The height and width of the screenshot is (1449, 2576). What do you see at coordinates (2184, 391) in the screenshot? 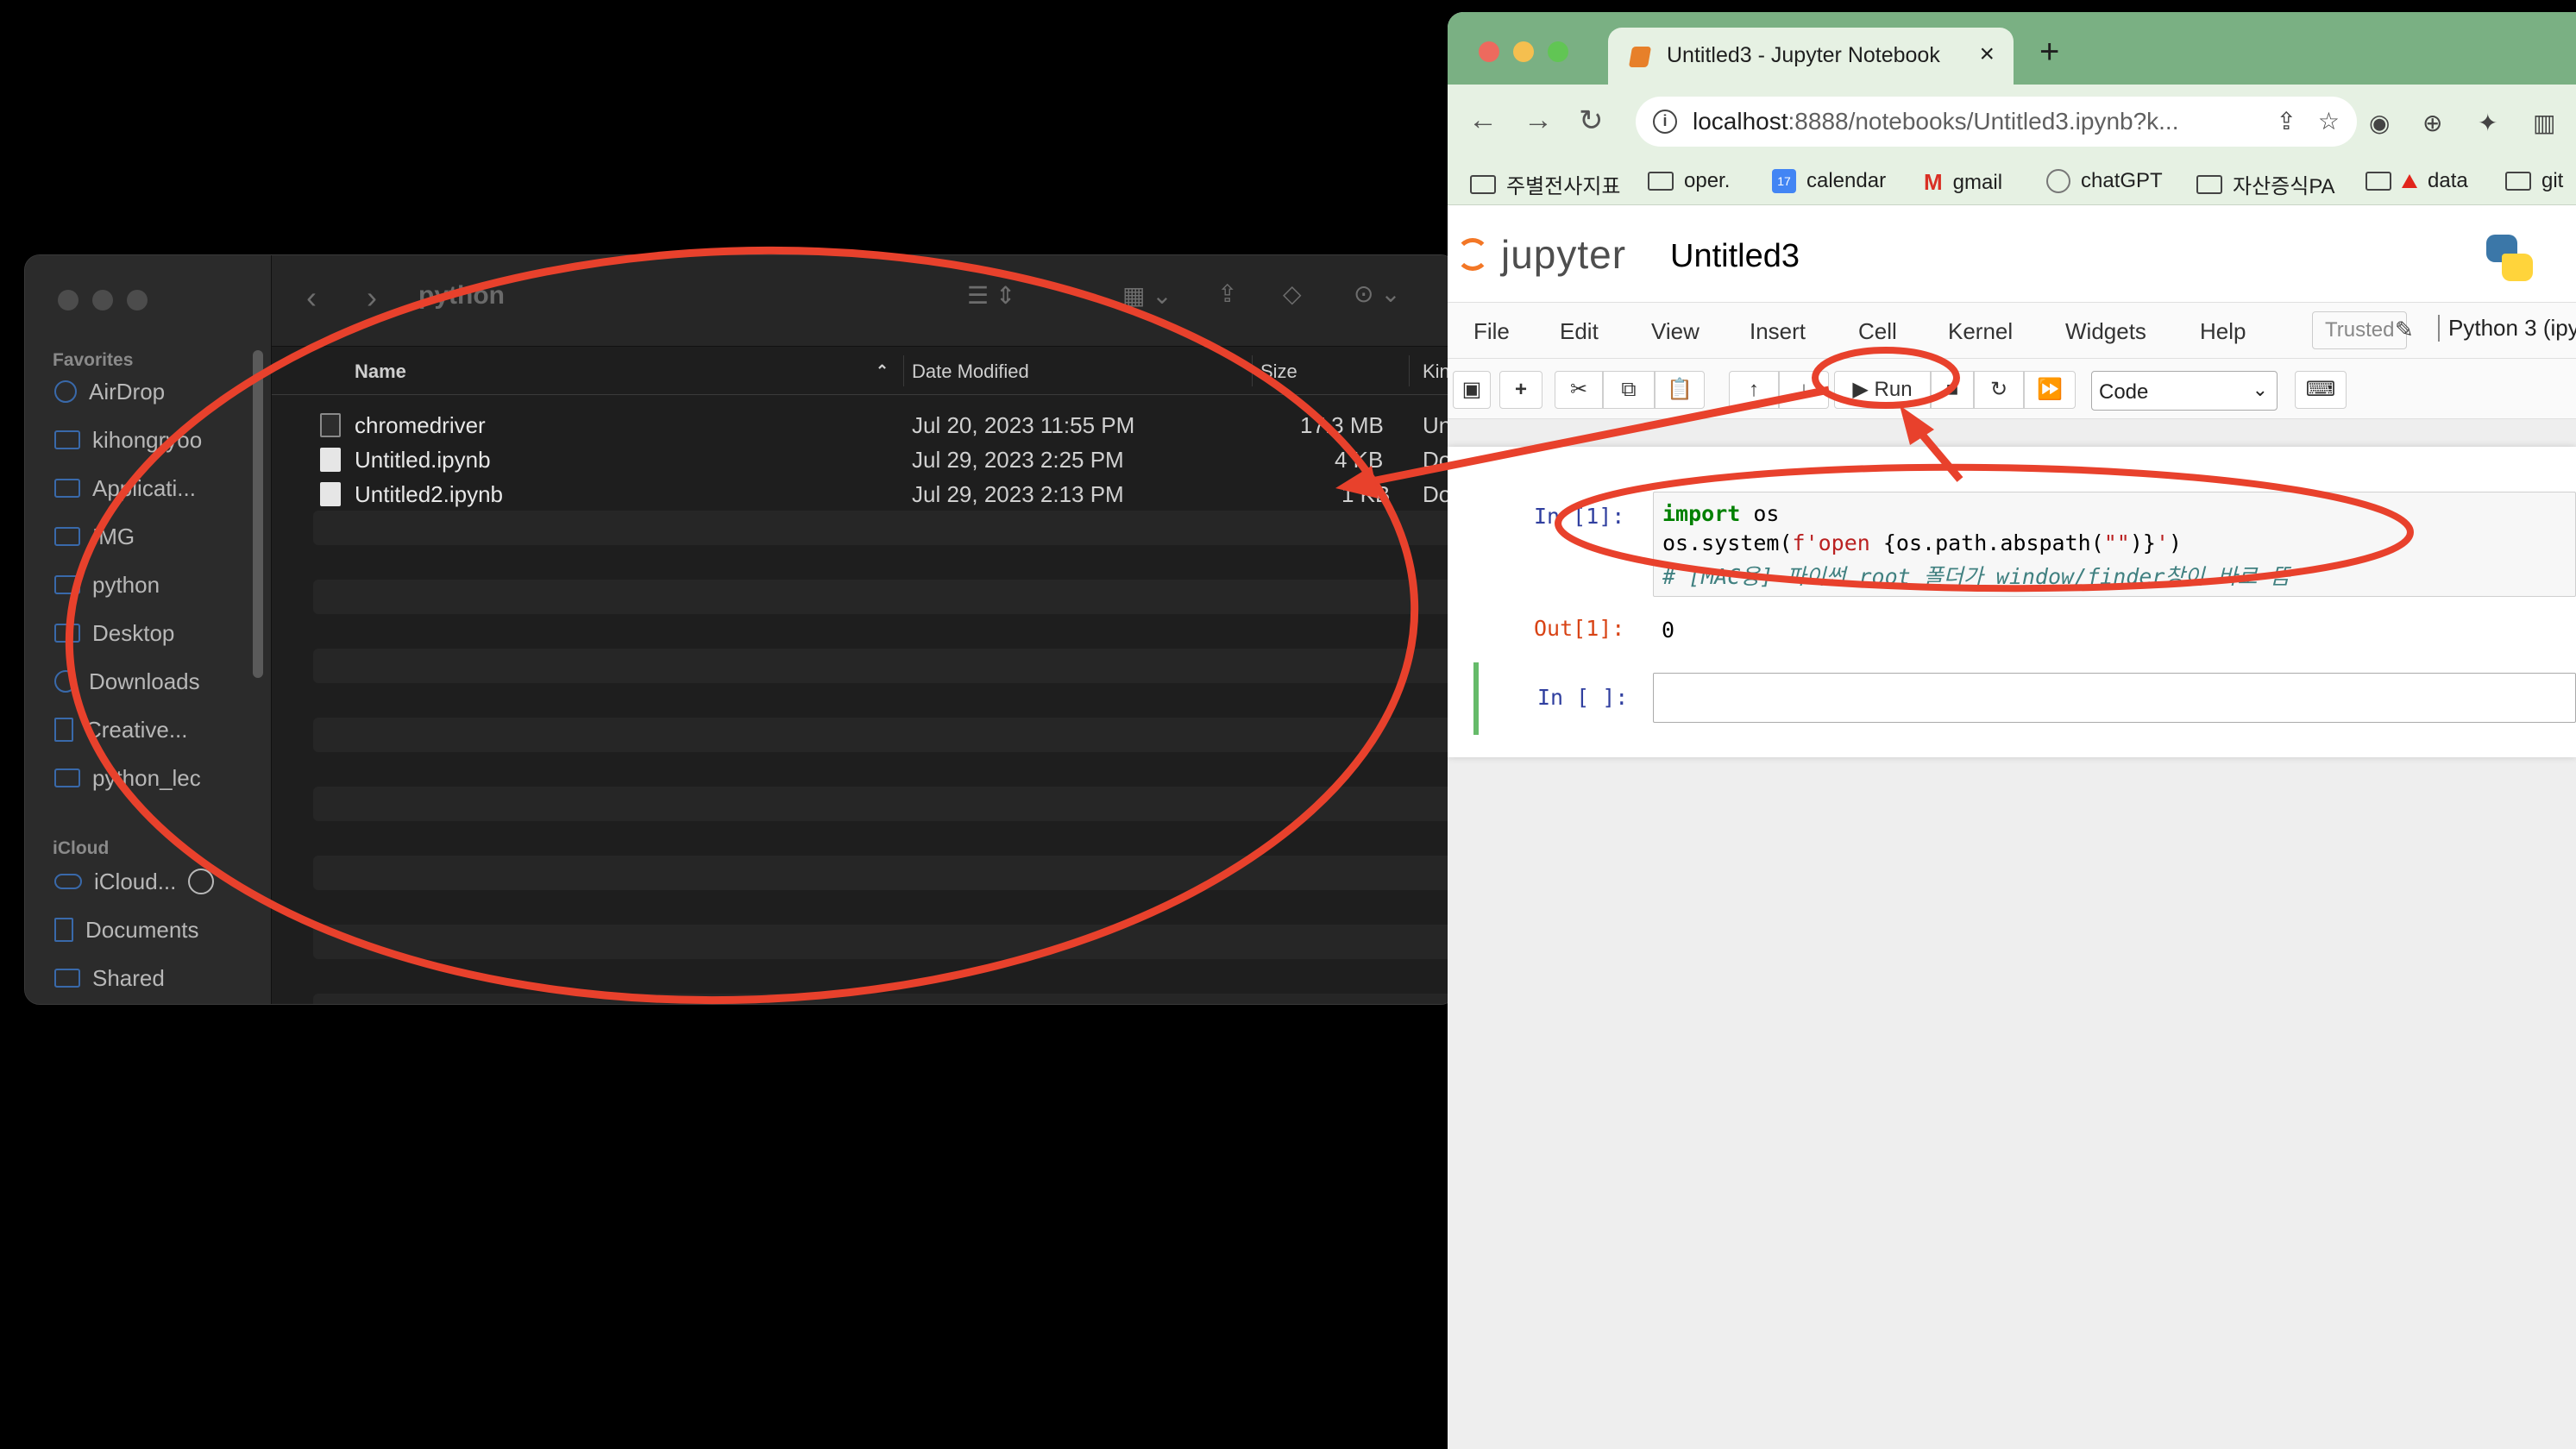
I see `cell-type-select: Code ⌄` at bounding box center [2184, 391].